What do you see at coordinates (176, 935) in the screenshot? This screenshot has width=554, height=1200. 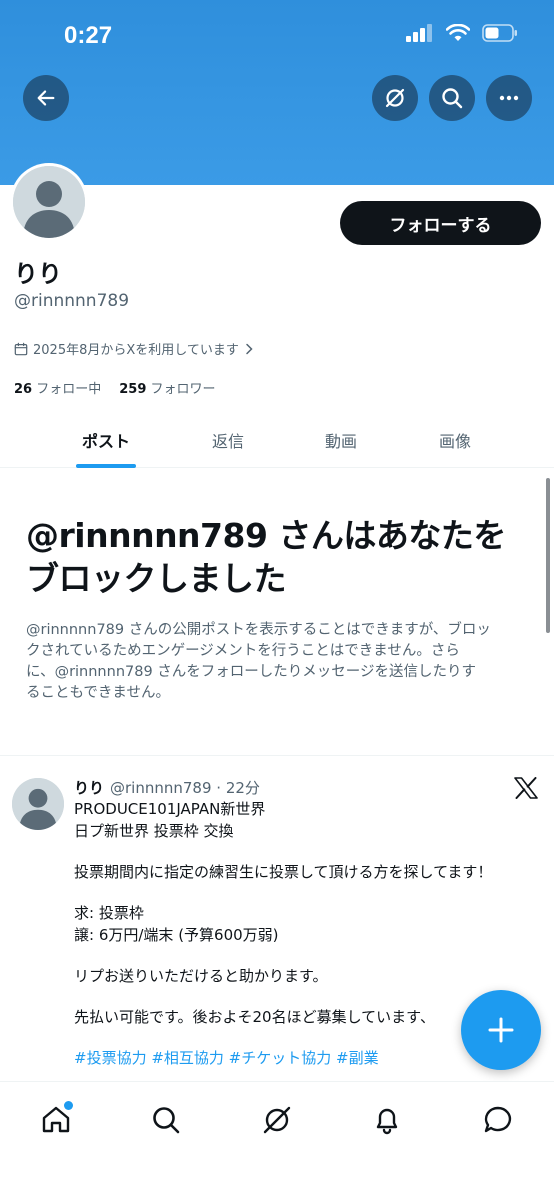 I see `post-line: 譲: 6万円/端末 (予算600万弱)` at bounding box center [176, 935].